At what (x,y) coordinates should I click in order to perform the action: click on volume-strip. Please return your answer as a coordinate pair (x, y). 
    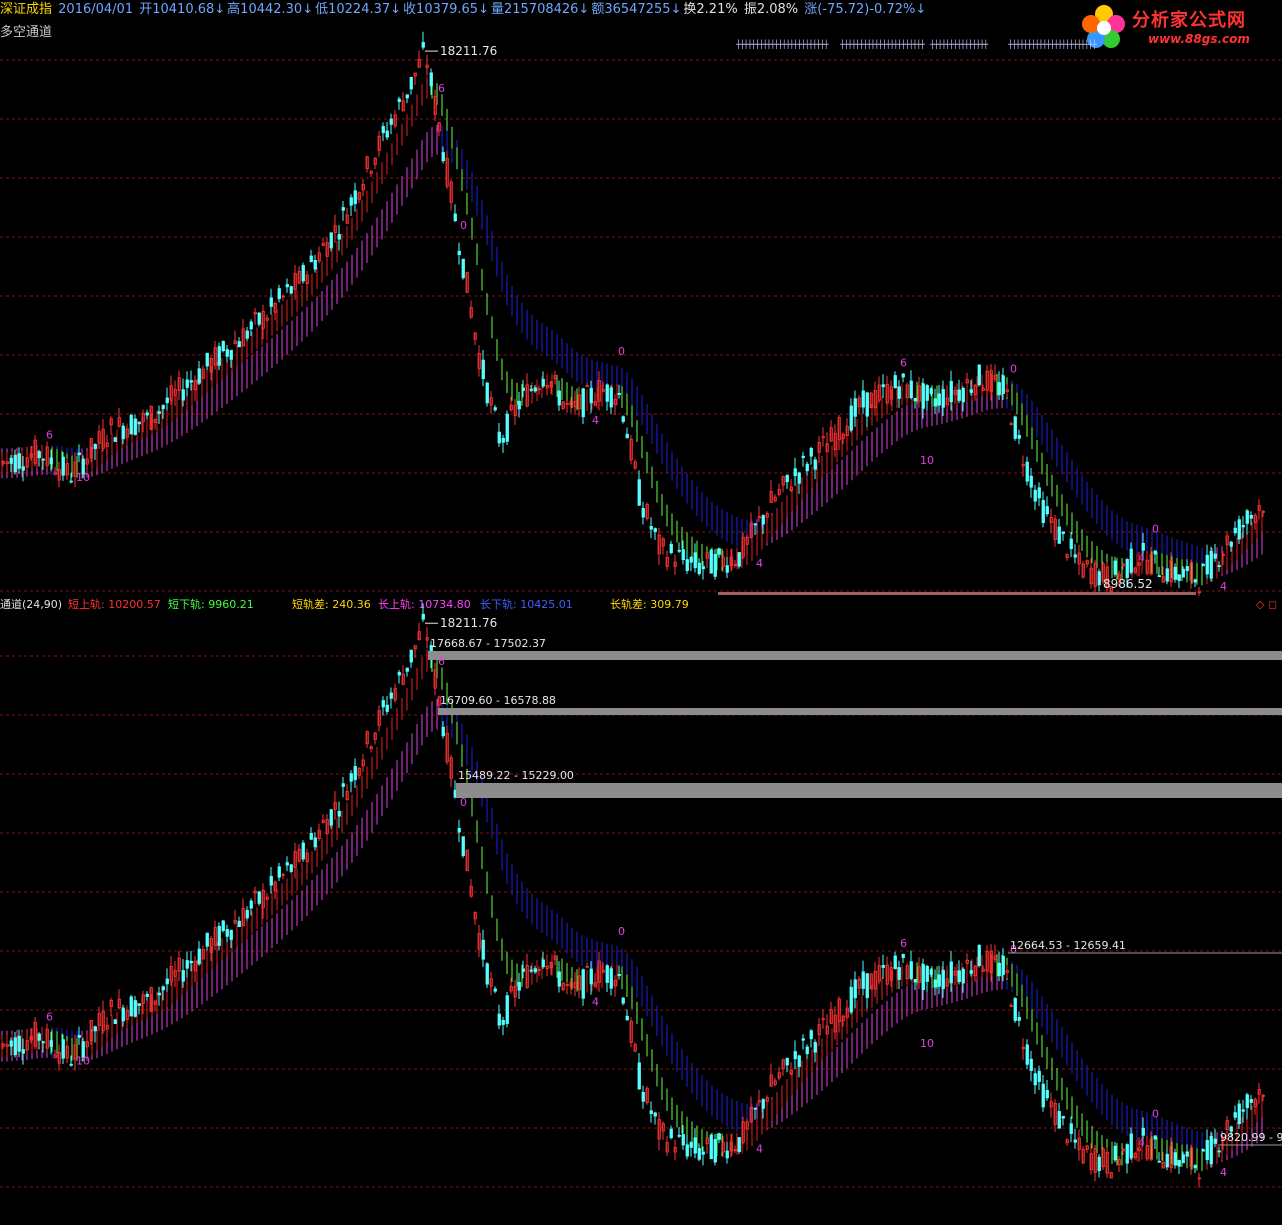
    Looking at the image, I should click on (957, 593).